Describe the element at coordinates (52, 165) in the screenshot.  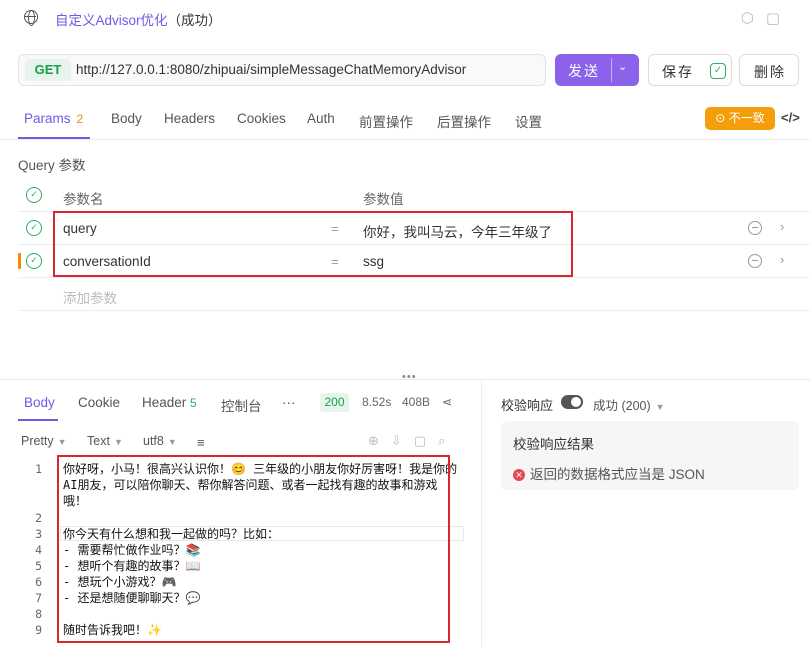
I see `query-section-title: Query 参数` at that location.